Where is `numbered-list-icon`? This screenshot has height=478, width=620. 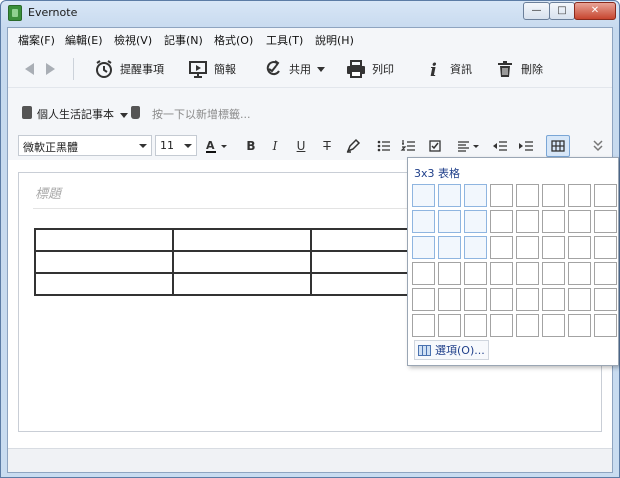 numbered-list-icon is located at coordinates (407, 145).